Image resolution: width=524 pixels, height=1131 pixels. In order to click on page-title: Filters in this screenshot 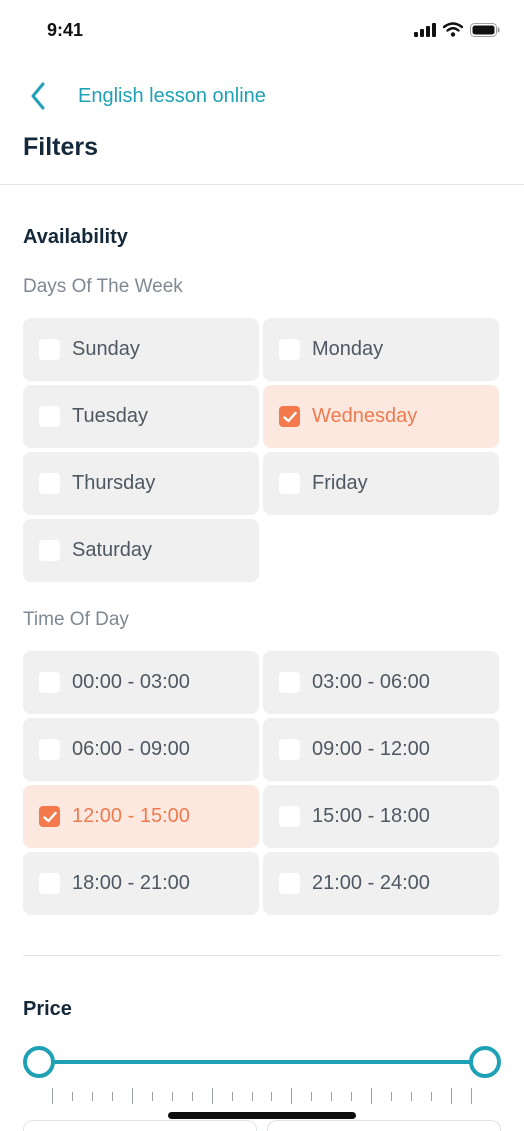, I will do `click(61, 147)`.